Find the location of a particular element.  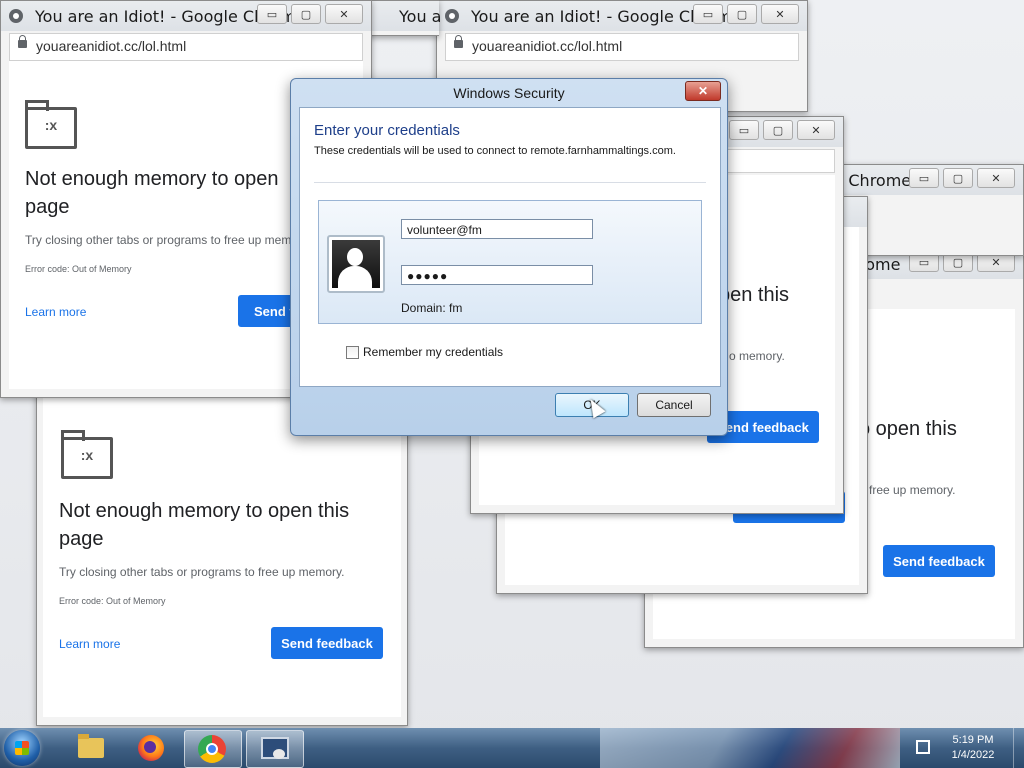

windows-logo-icon is located at coordinates (22, 748).